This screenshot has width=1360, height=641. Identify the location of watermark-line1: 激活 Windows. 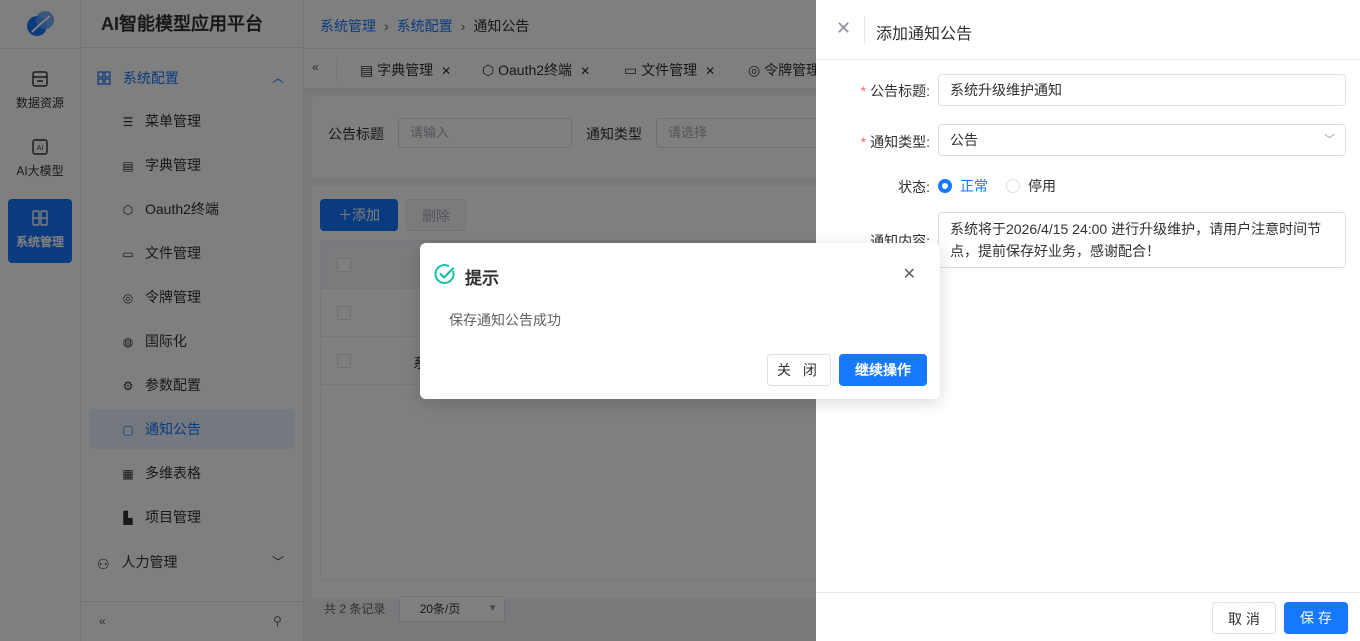
(1162, 578).